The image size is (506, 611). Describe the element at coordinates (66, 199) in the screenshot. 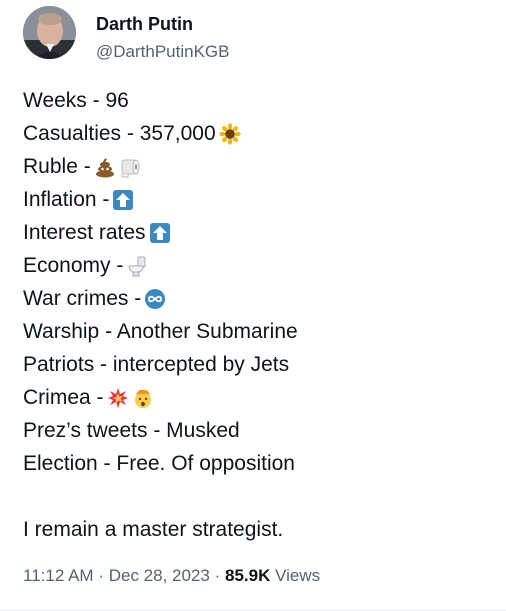

I see `tweet-line-text: Inflation -` at that location.